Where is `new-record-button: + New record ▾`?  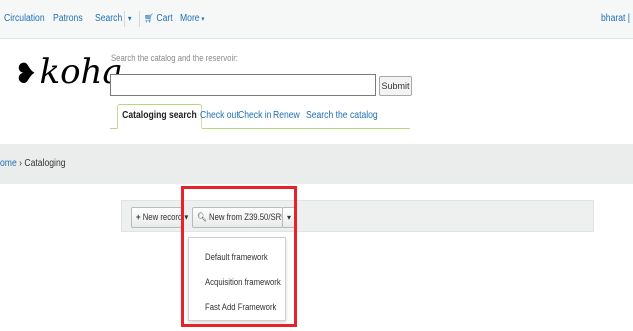 new-record-button: + New record ▾ is located at coordinates (159, 217).